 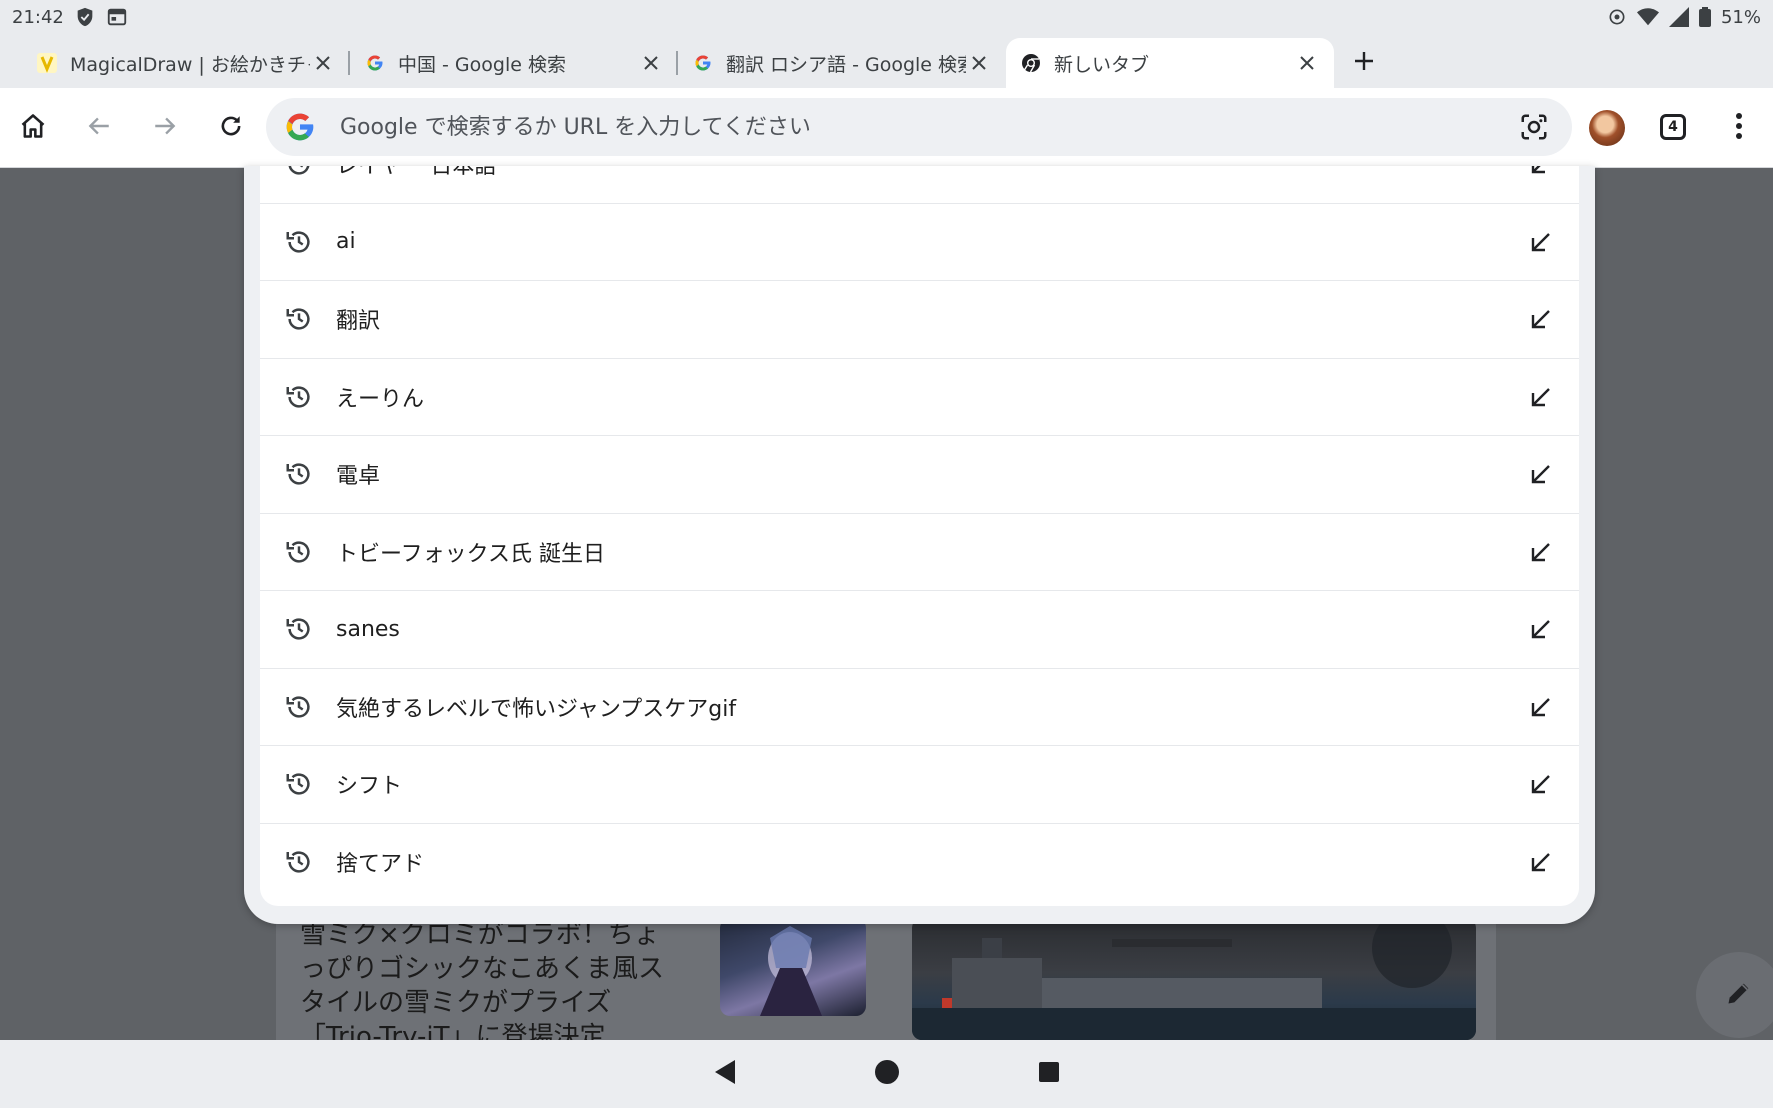 I want to click on home-button, so click(x=33, y=128).